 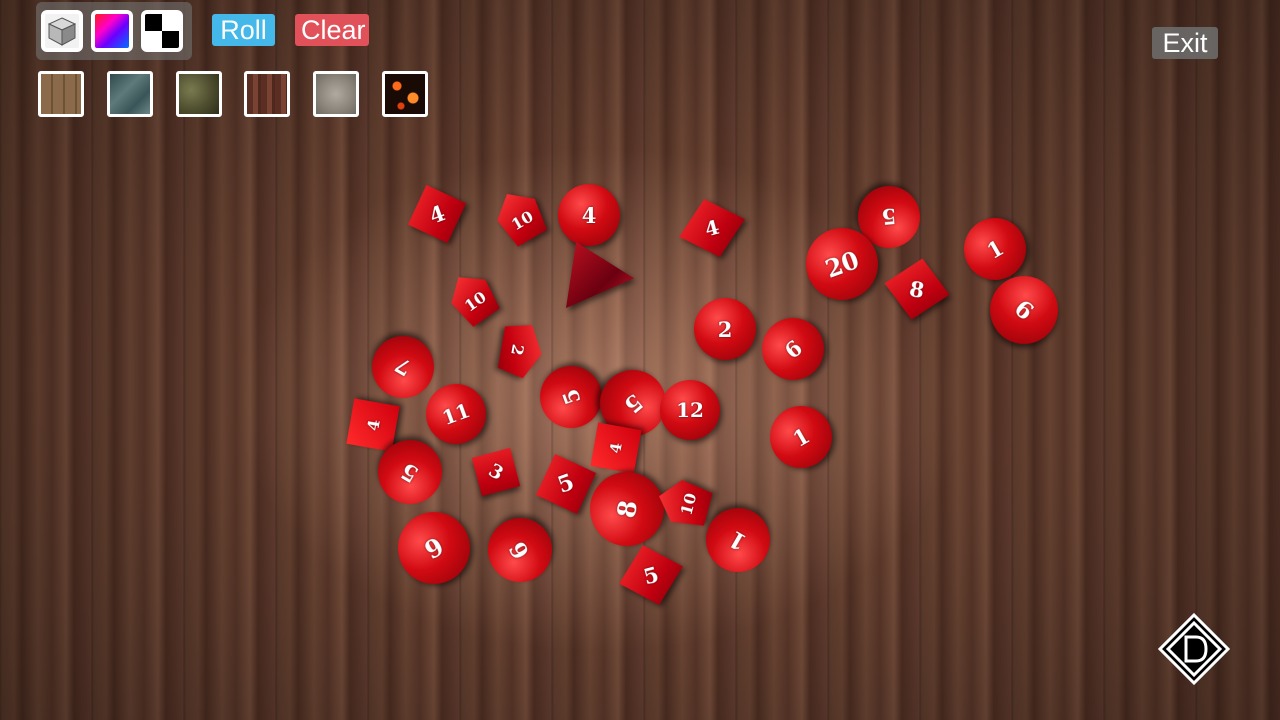 What do you see at coordinates (917, 289) in the screenshot?
I see `d8-die: 8` at bounding box center [917, 289].